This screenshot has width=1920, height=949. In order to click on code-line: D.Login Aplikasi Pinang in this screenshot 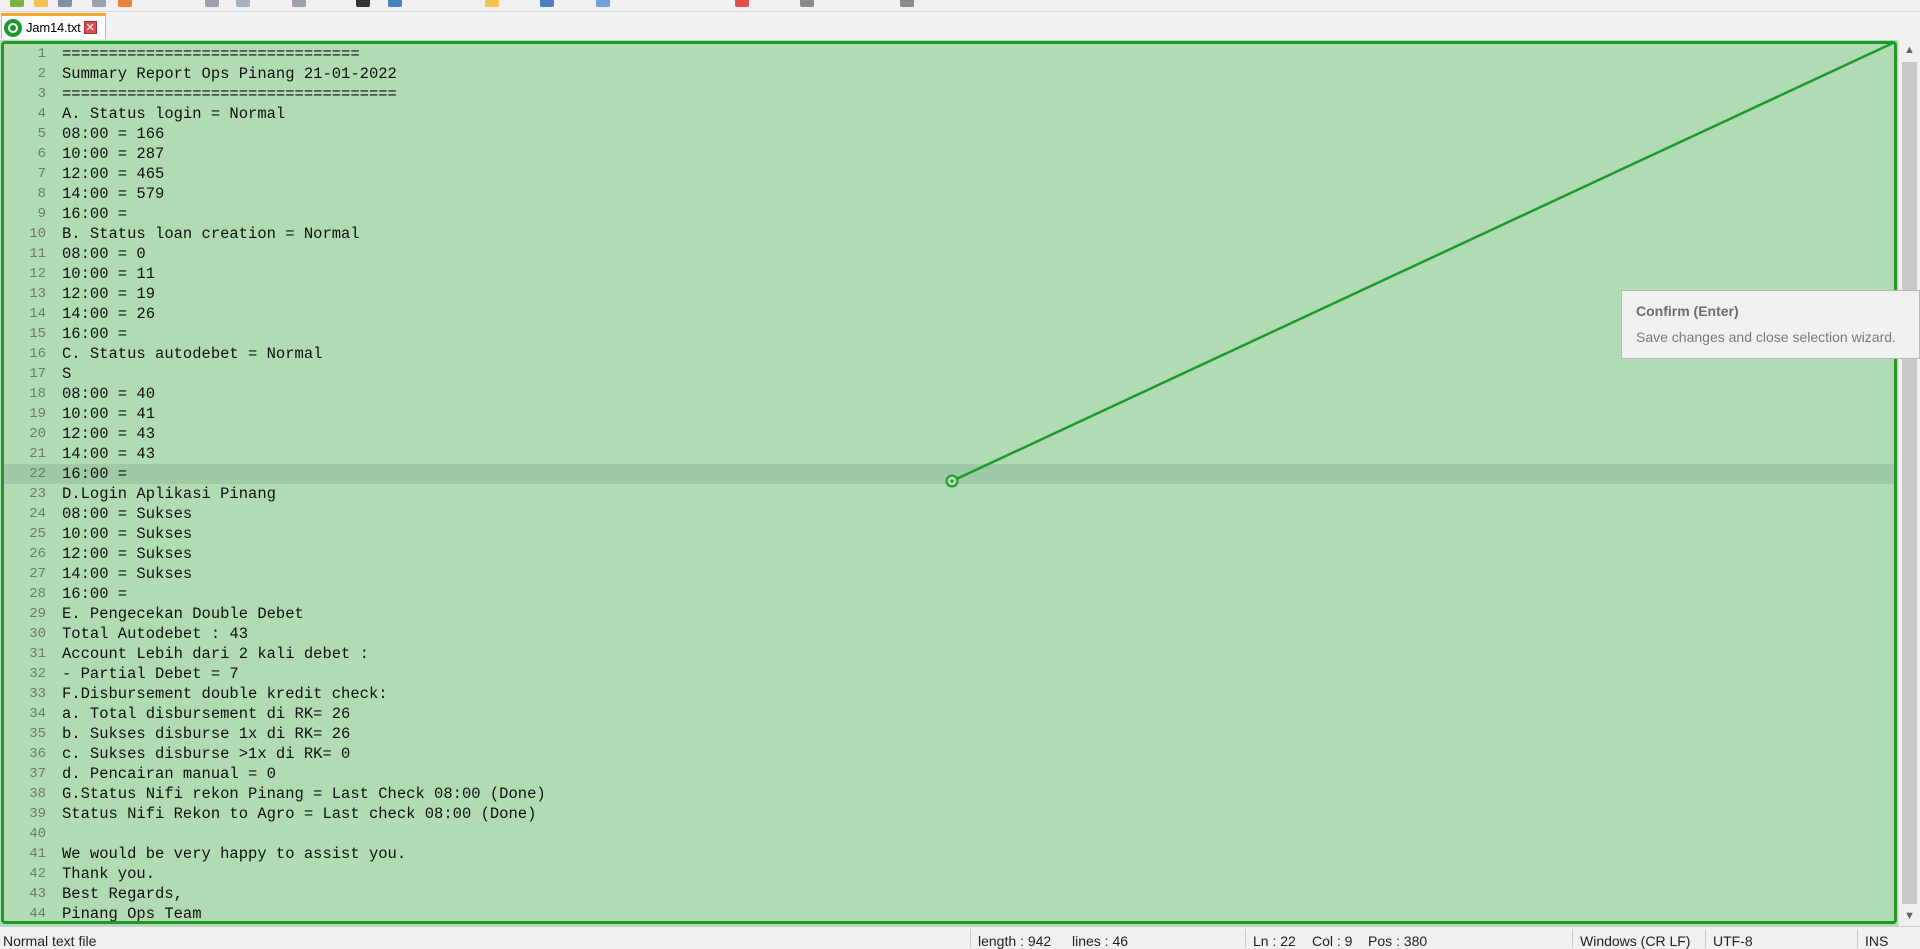, I will do `click(978, 494)`.